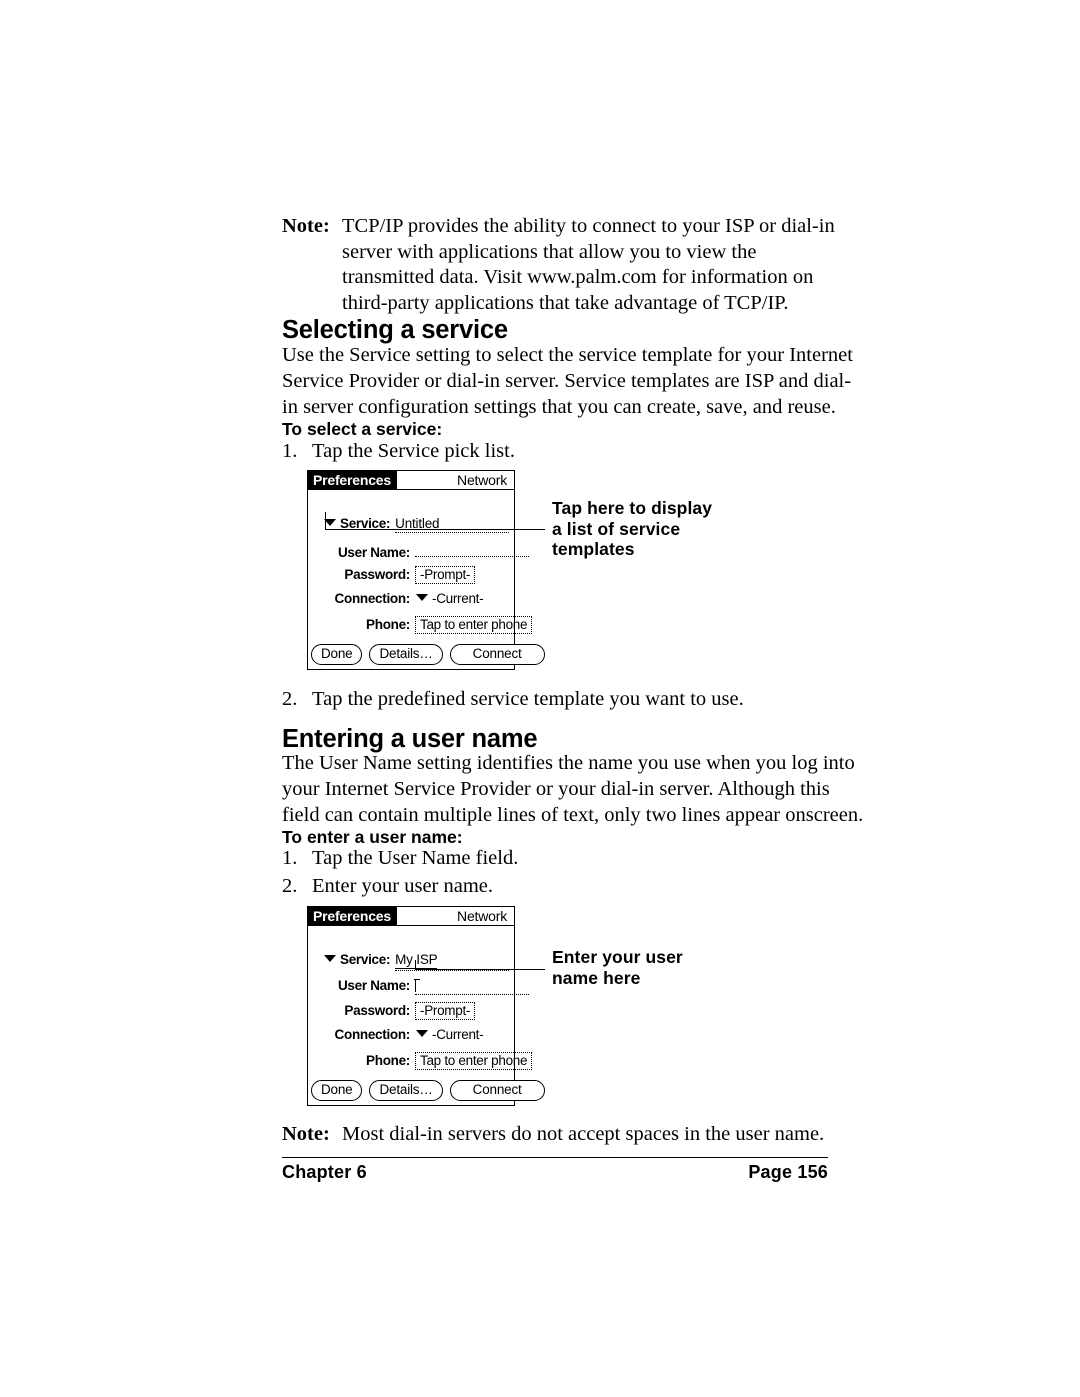 The width and height of the screenshot is (1080, 1397). What do you see at coordinates (458, 1034) in the screenshot?
I see `palm2-connection-value: -Current-` at bounding box center [458, 1034].